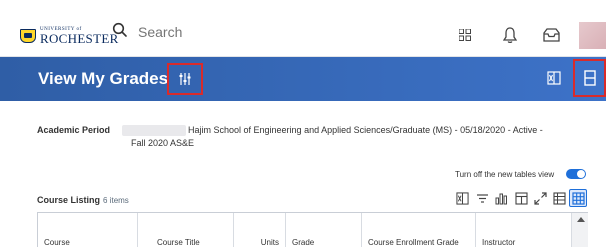 This screenshot has width=606, height=247. What do you see at coordinates (592, 35) in the screenshot?
I see `user-avatar` at bounding box center [592, 35].